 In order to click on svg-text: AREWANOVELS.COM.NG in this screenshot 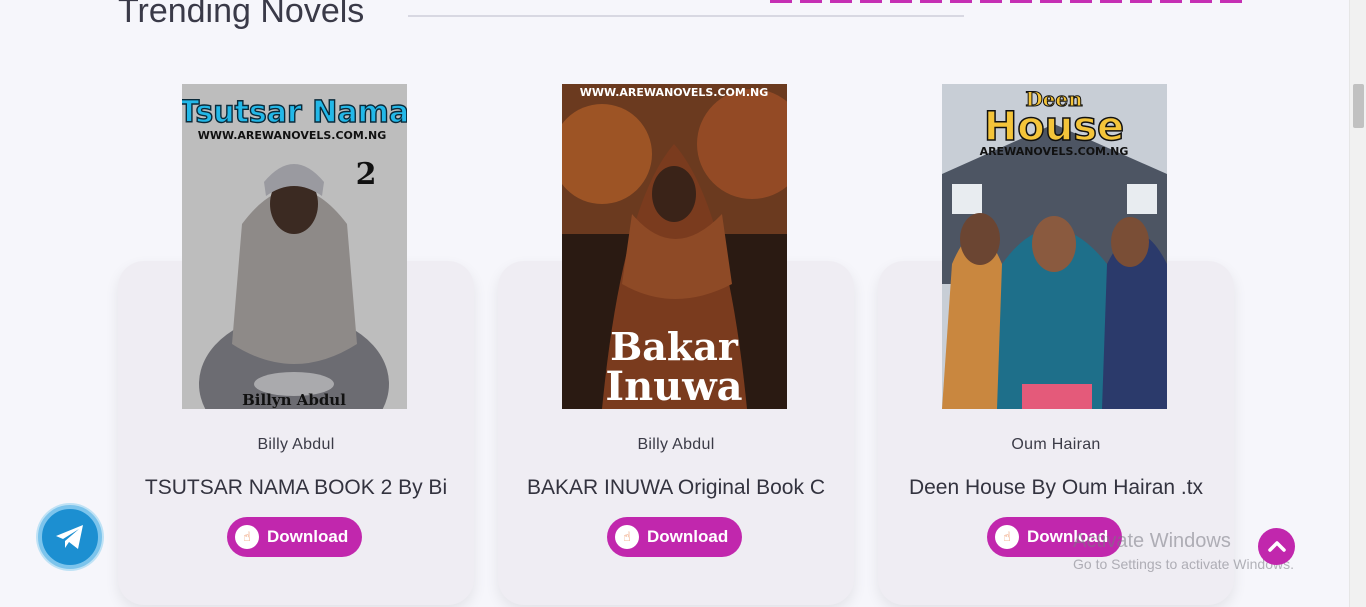, I will do `click(1054, 151)`.